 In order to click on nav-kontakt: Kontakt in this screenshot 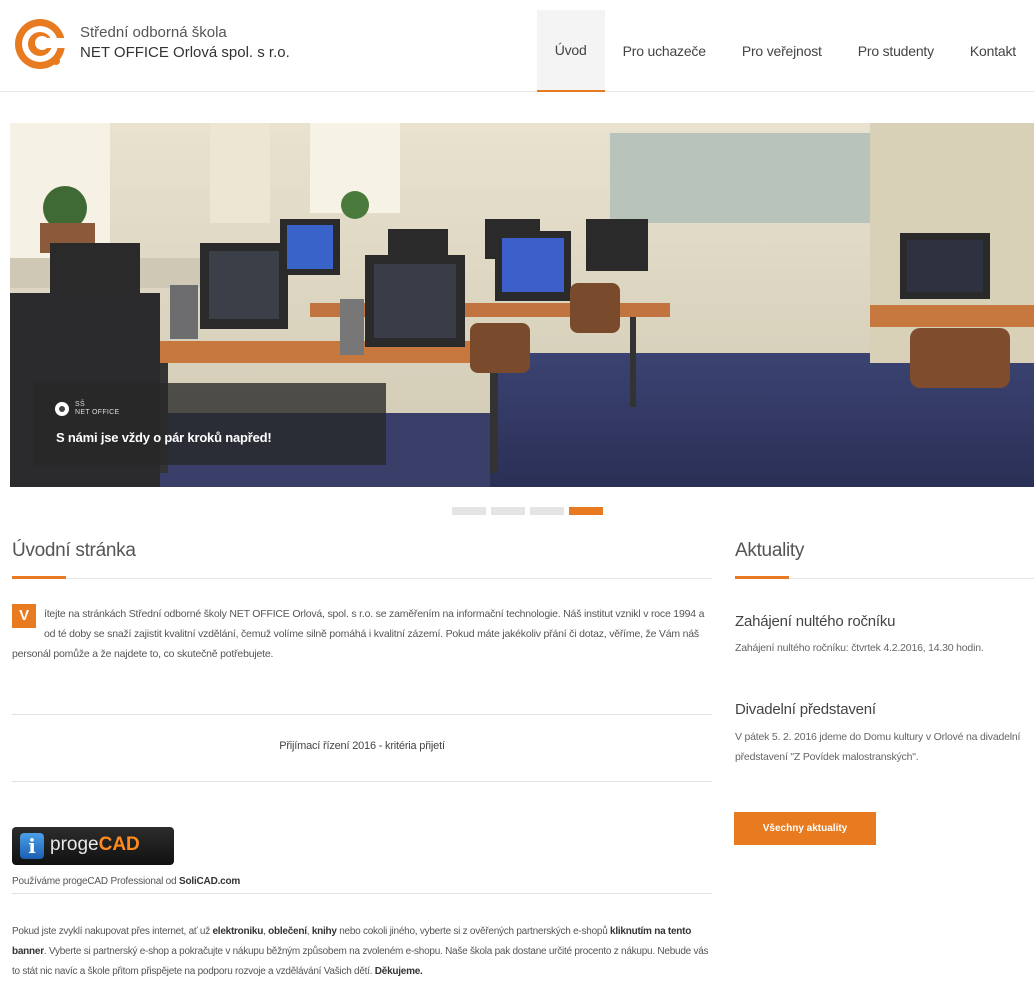, I will do `click(993, 51)`.